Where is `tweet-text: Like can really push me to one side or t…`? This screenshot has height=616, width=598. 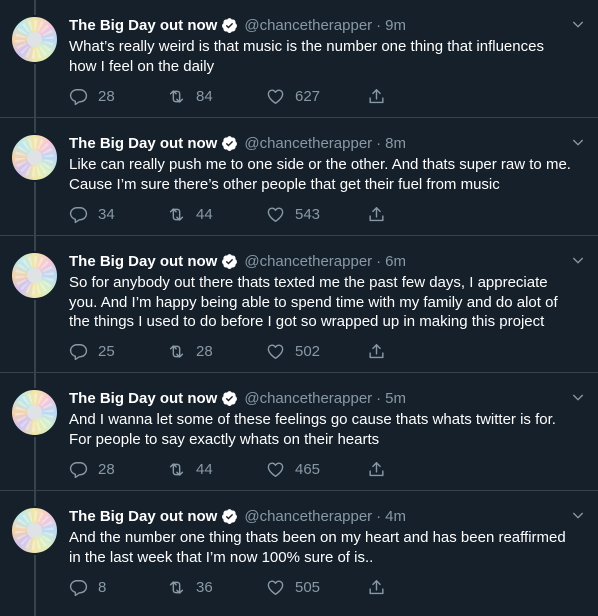
tweet-text: Like can really push me to one side or t… is located at coordinates (327, 174).